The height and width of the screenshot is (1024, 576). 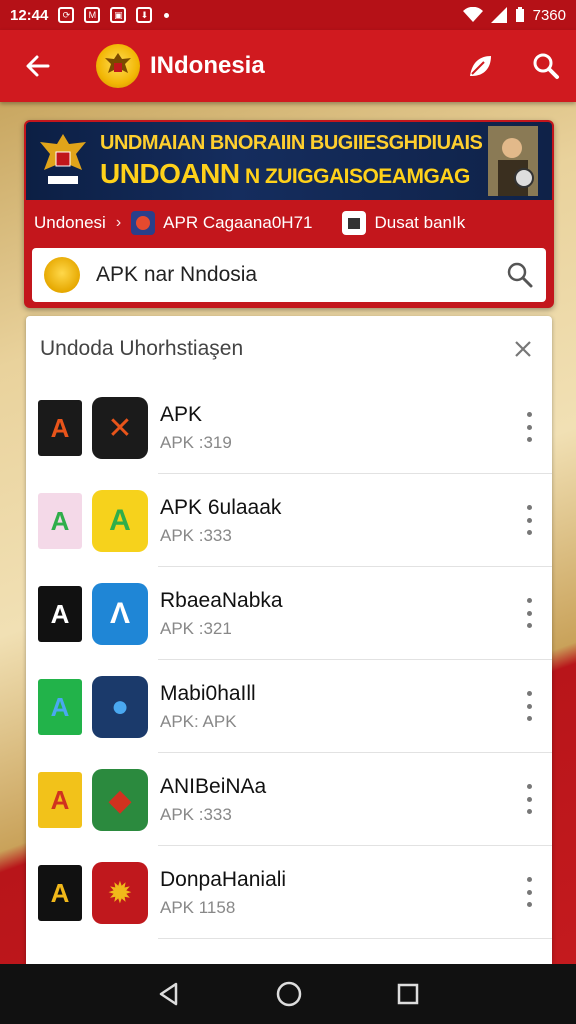 What do you see at coordinates (196, 442) in the screenshot?
I see `app-subtitle: APK :319` at bounding box center [196, 442].